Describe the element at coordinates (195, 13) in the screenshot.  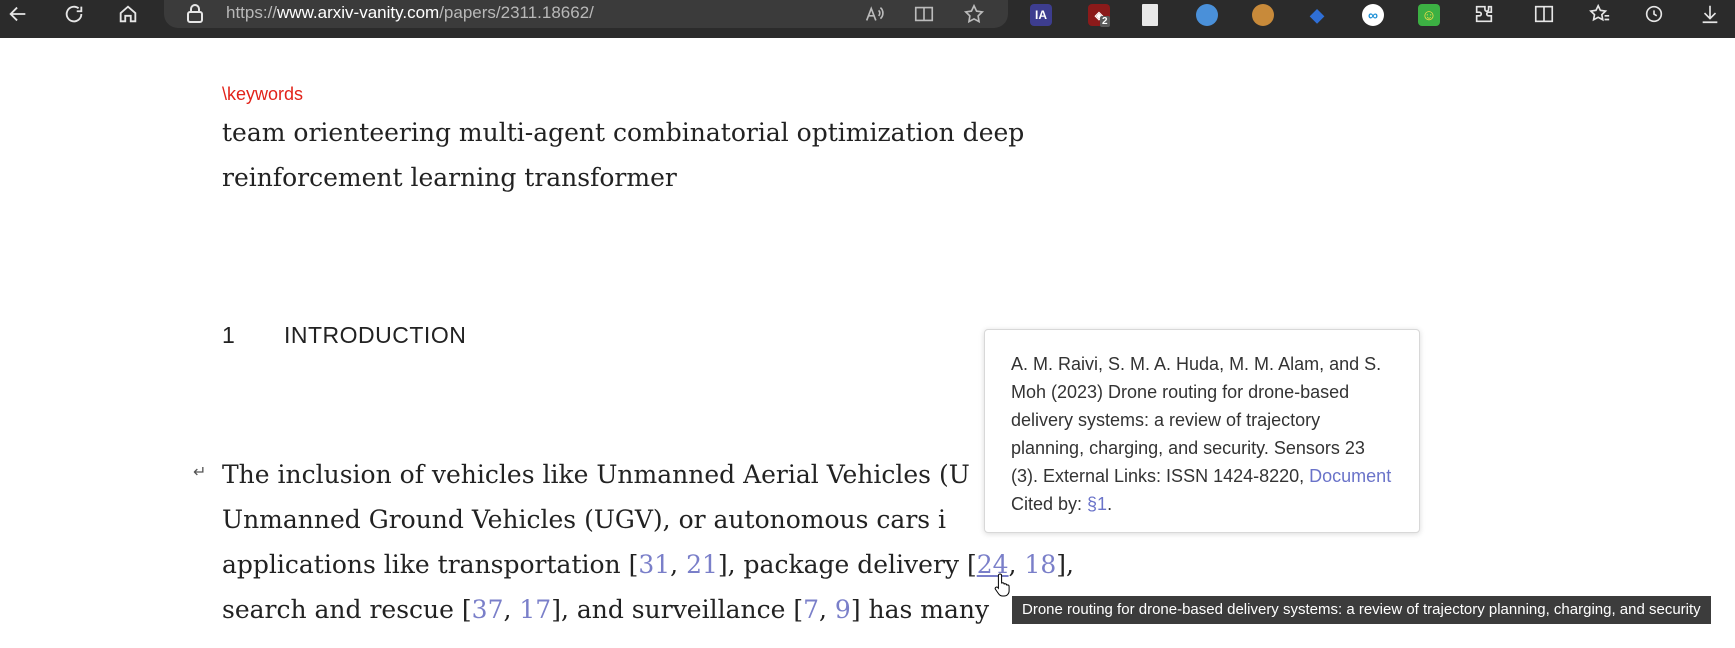
I see `lock-icon` at that location.